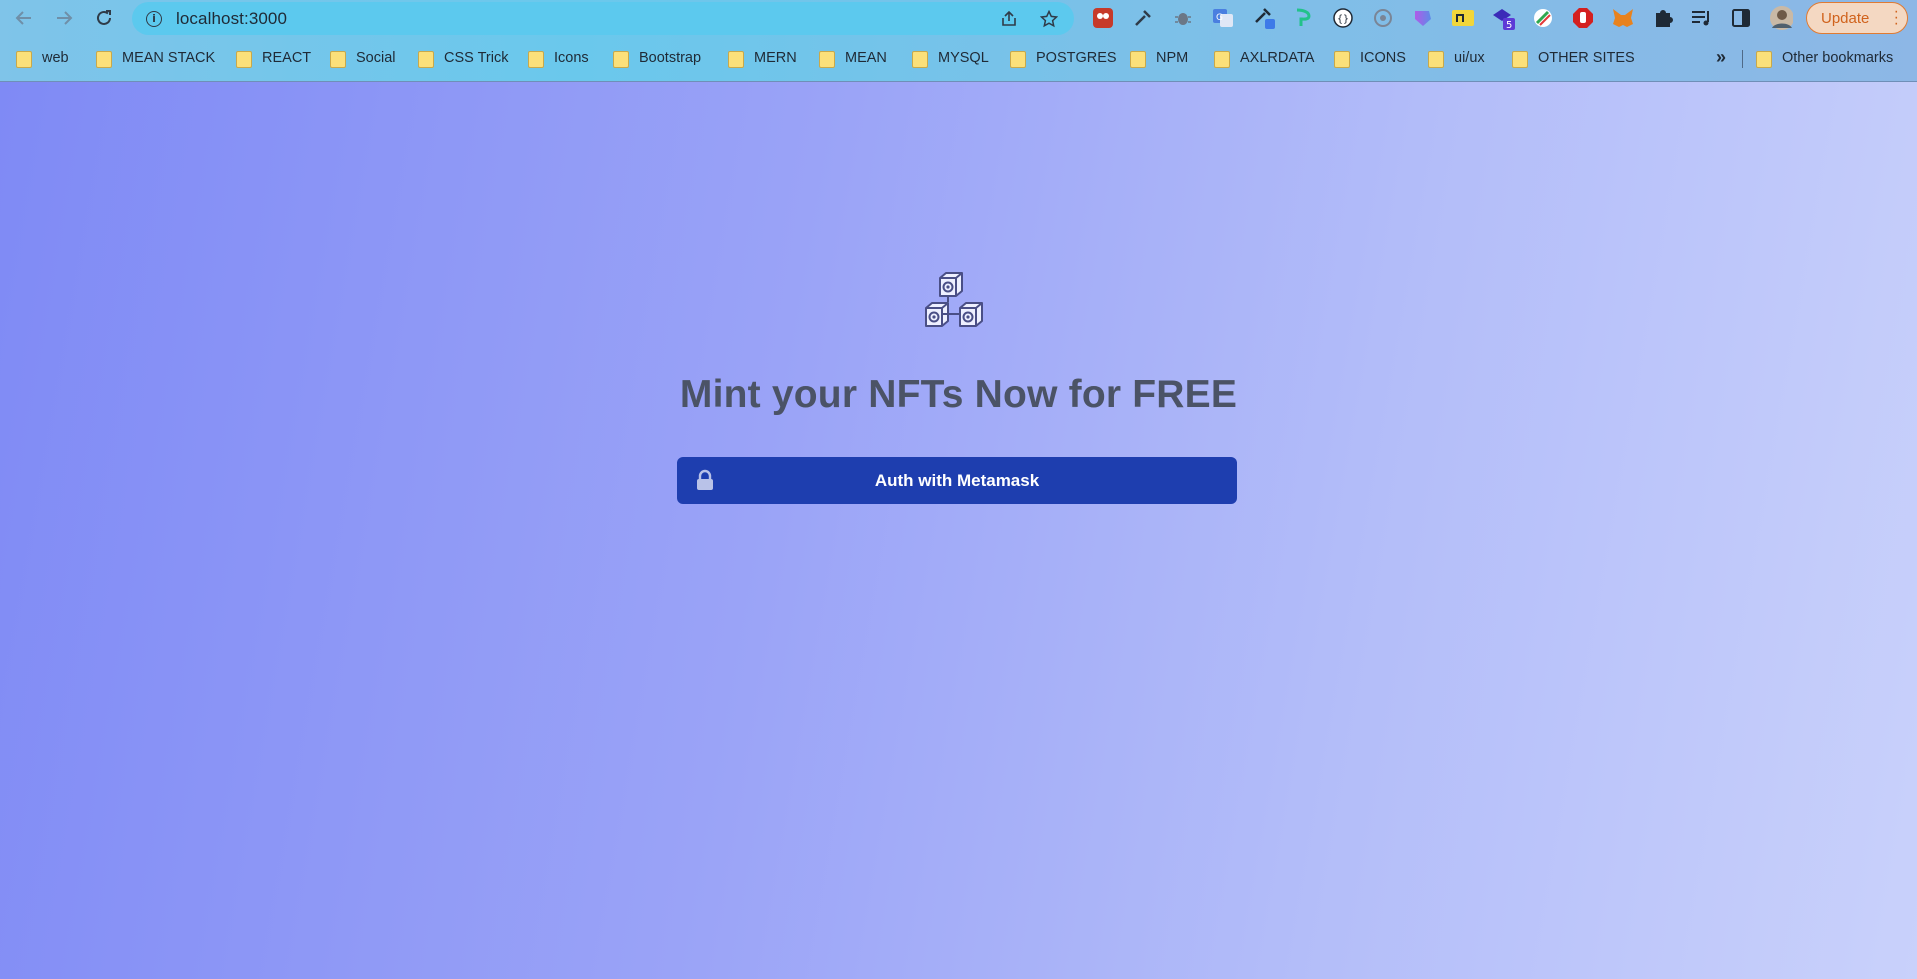 Image resolution: width=1917 pixels, height=979 pixels. I want to click on bookmark-folder: ui/ux, so click(1456, 58).